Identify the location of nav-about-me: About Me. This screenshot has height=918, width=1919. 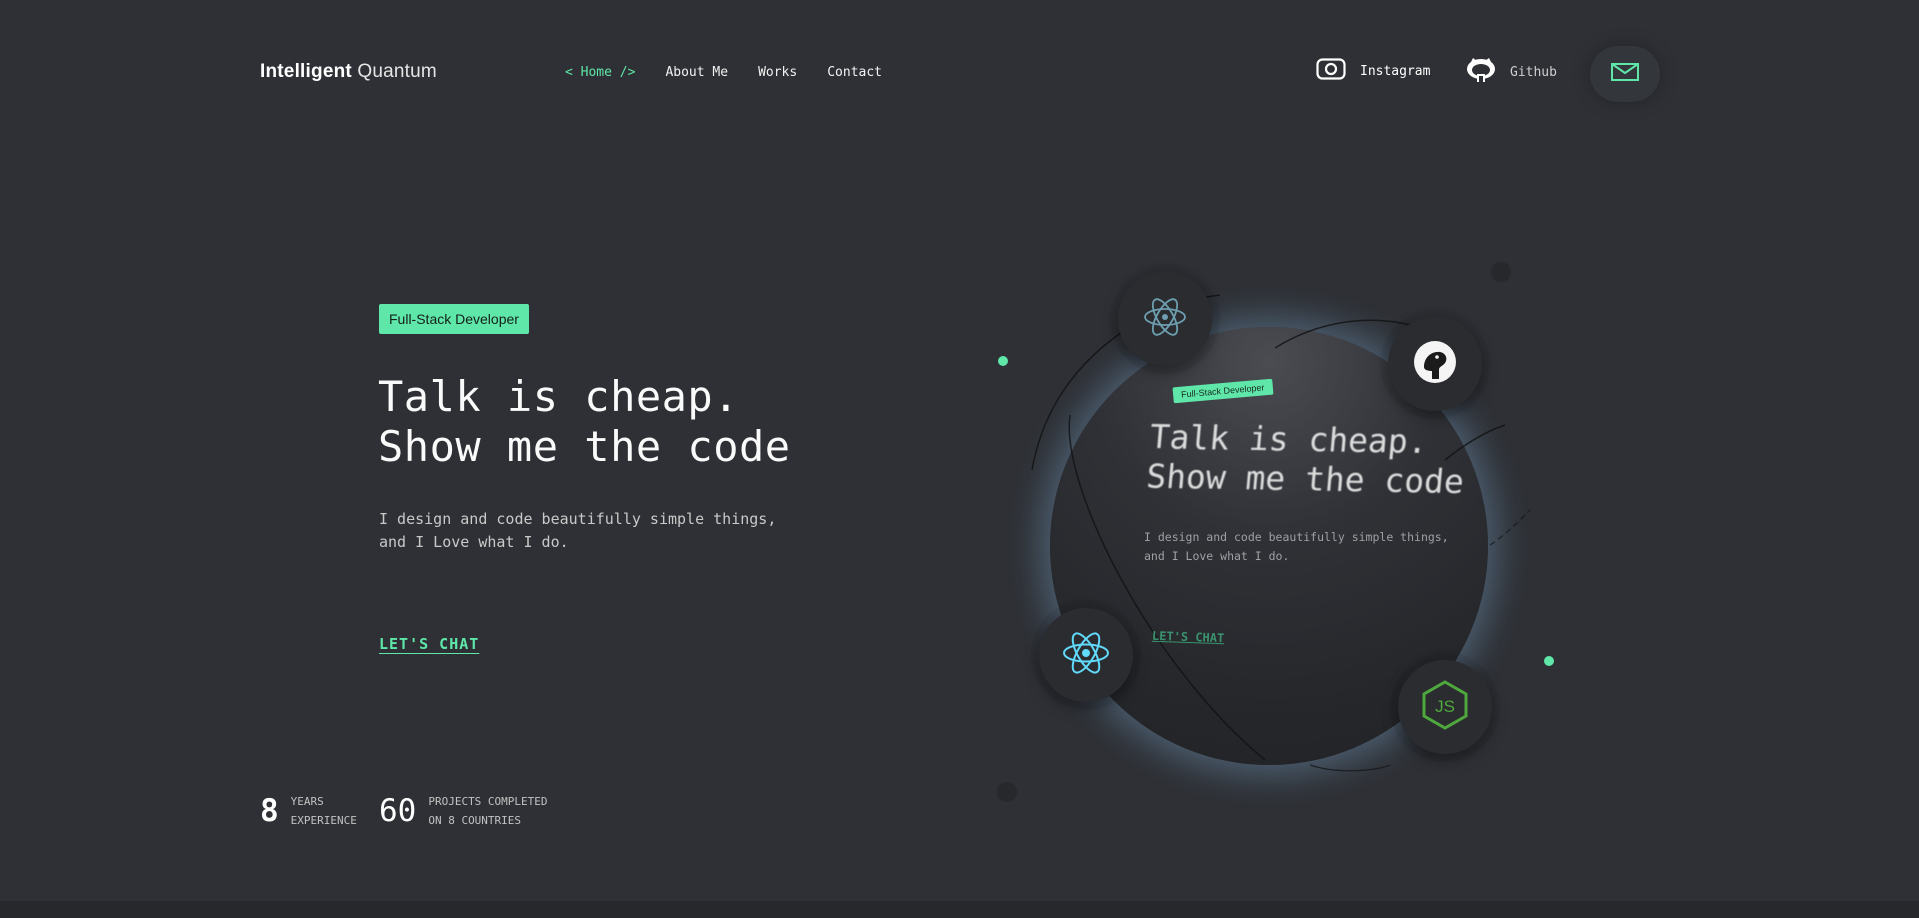
(696, 72).